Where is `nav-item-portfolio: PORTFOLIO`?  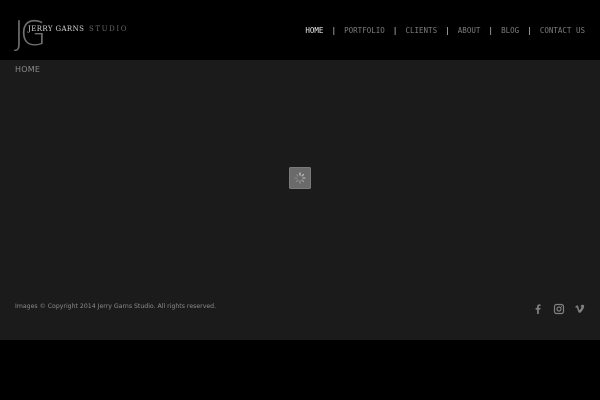 nav-item-portfolio: PORTFOLIO is located at coordinates (364, 30).